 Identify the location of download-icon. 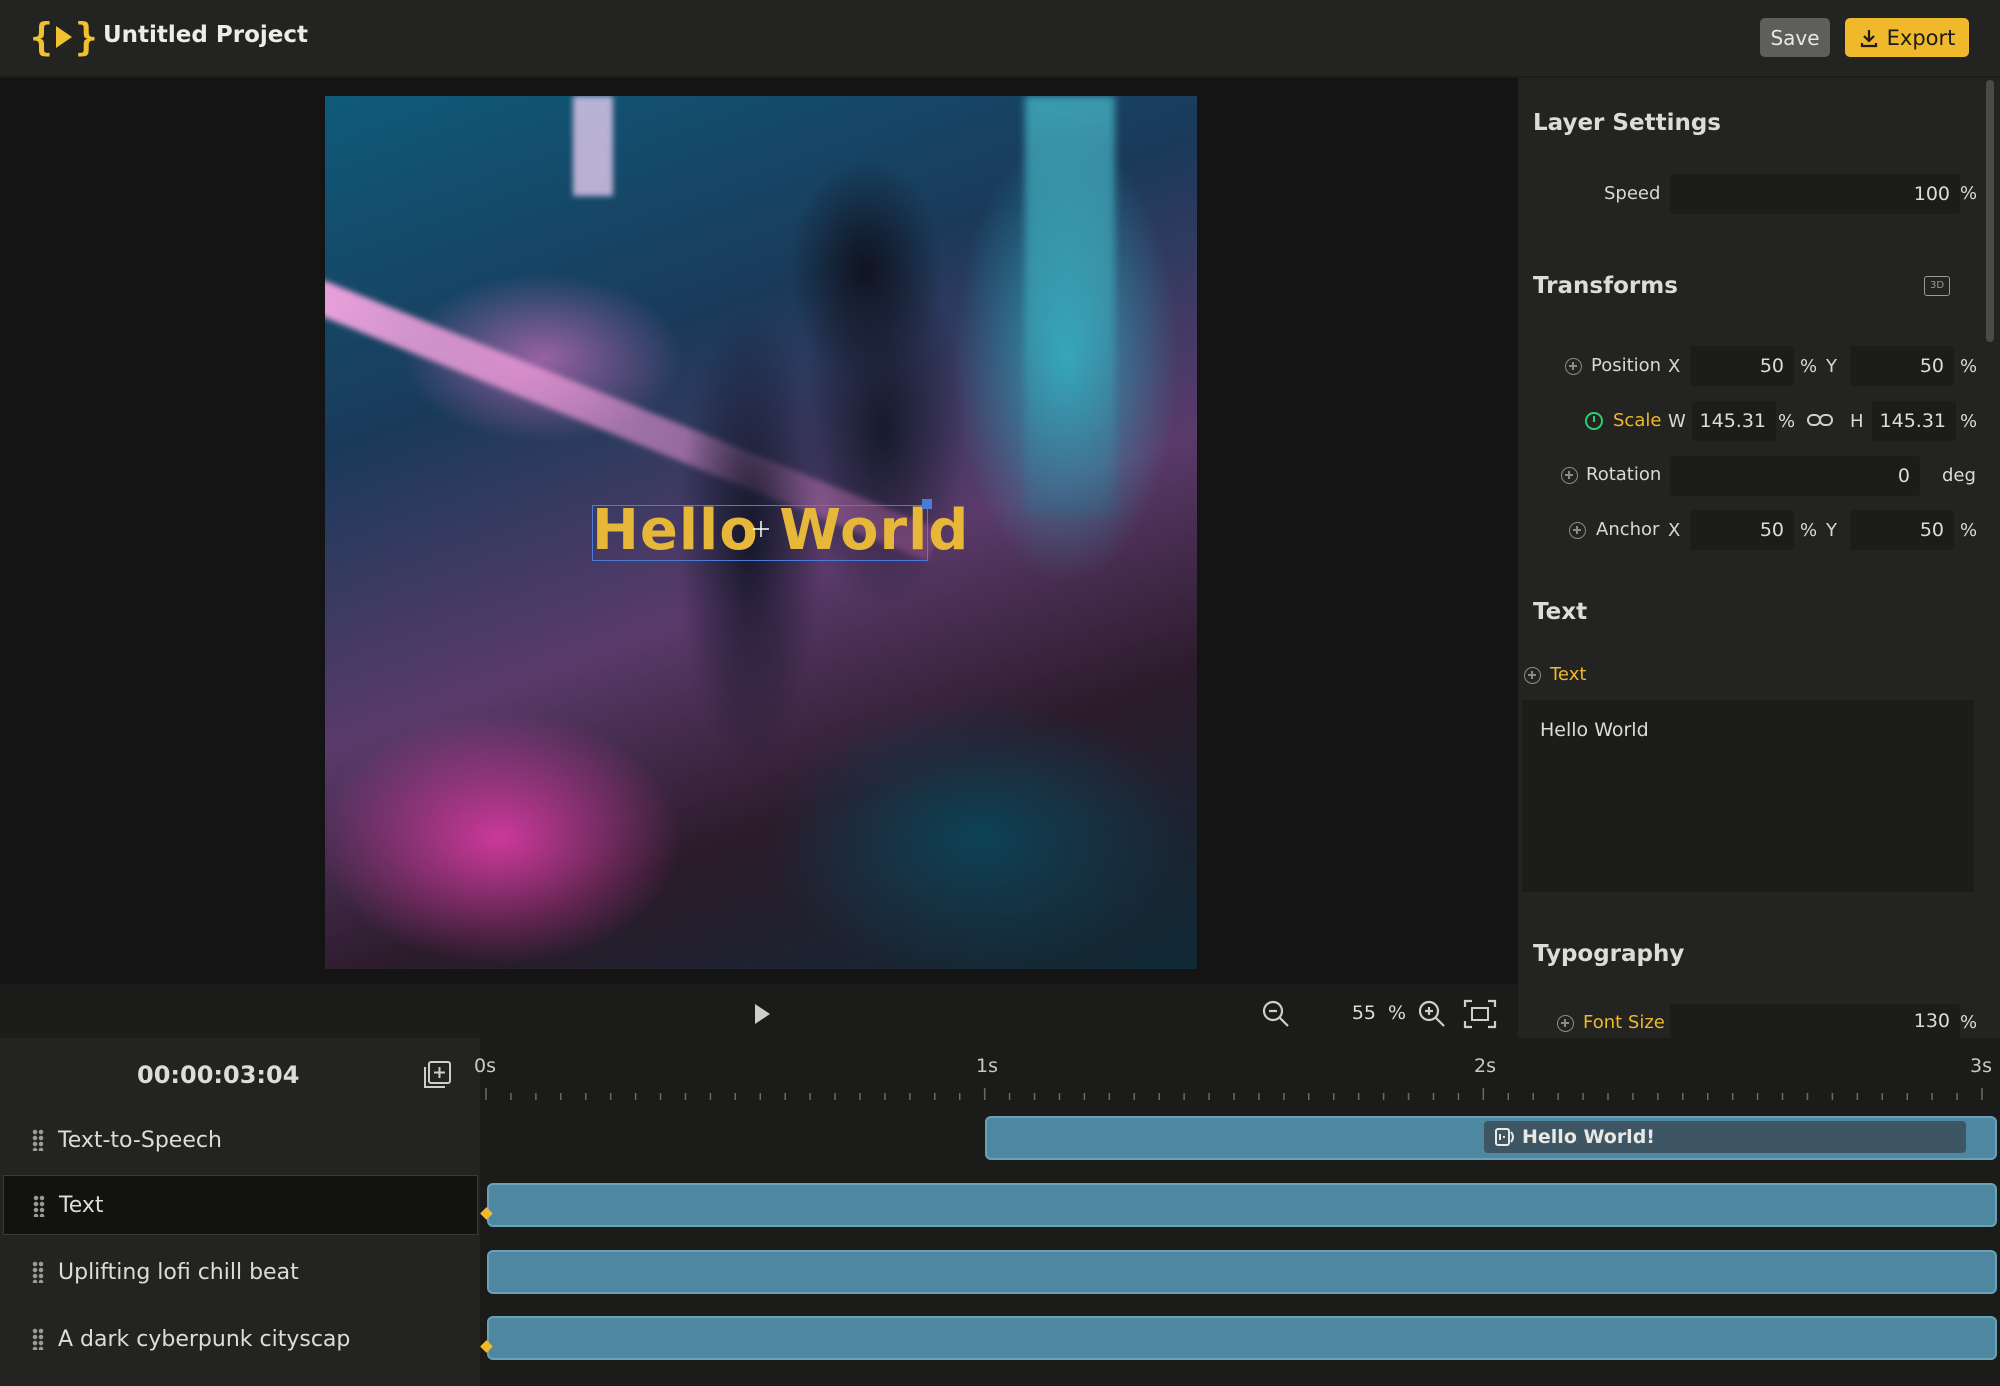
(1868, 38).